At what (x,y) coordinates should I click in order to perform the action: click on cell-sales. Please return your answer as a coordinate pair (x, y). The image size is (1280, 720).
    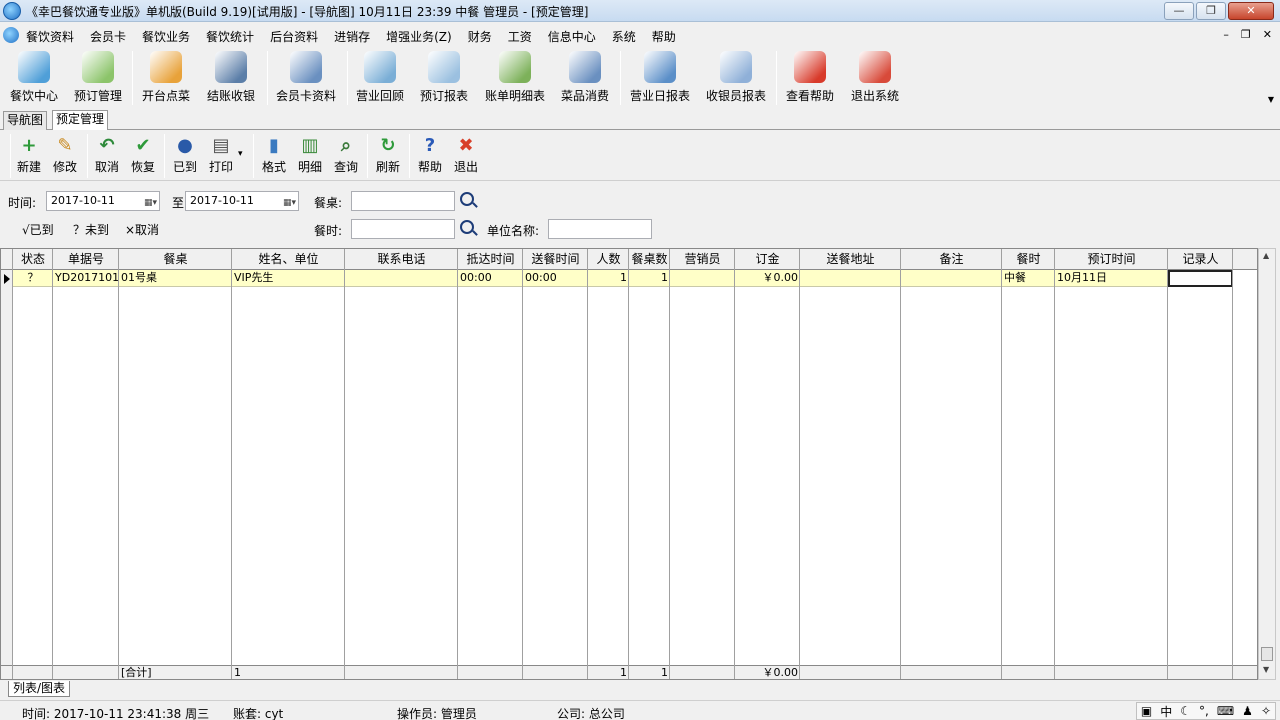
    Looking at the image, I should click on (702, 278).